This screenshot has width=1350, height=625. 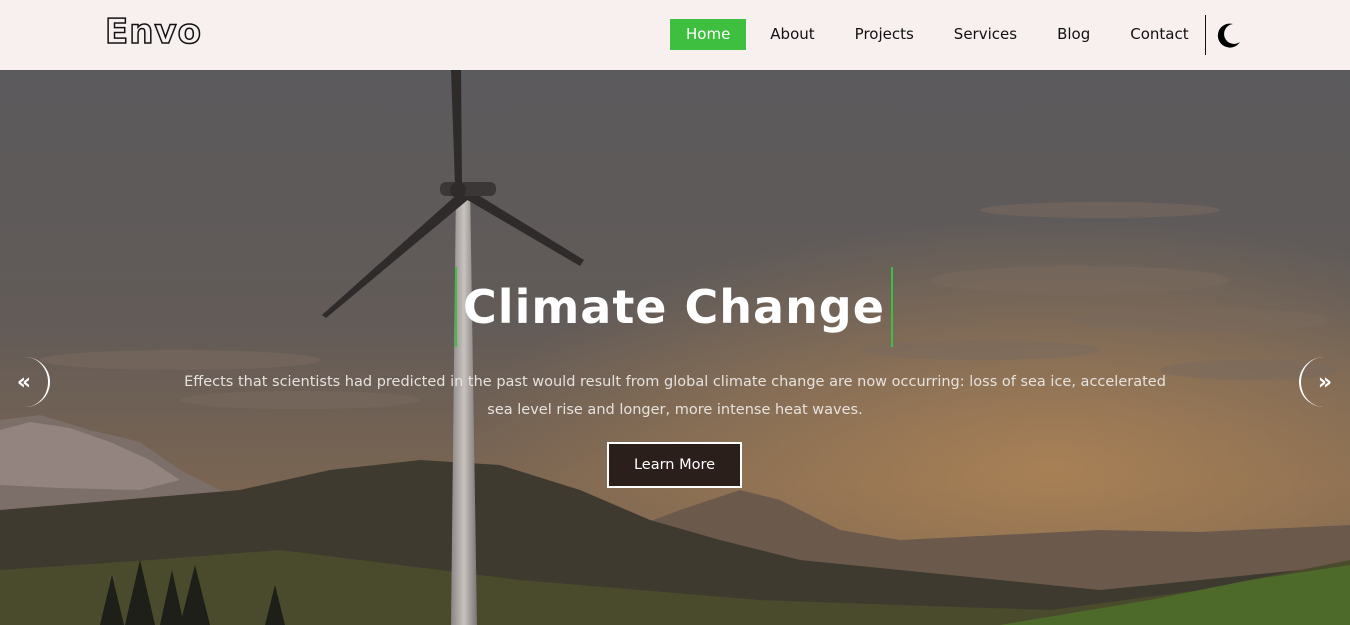 What do you see at coordinates (884, 34) in the screenshot?
I see `nav-item-projects: Projects` at bounding box center [884, 34].